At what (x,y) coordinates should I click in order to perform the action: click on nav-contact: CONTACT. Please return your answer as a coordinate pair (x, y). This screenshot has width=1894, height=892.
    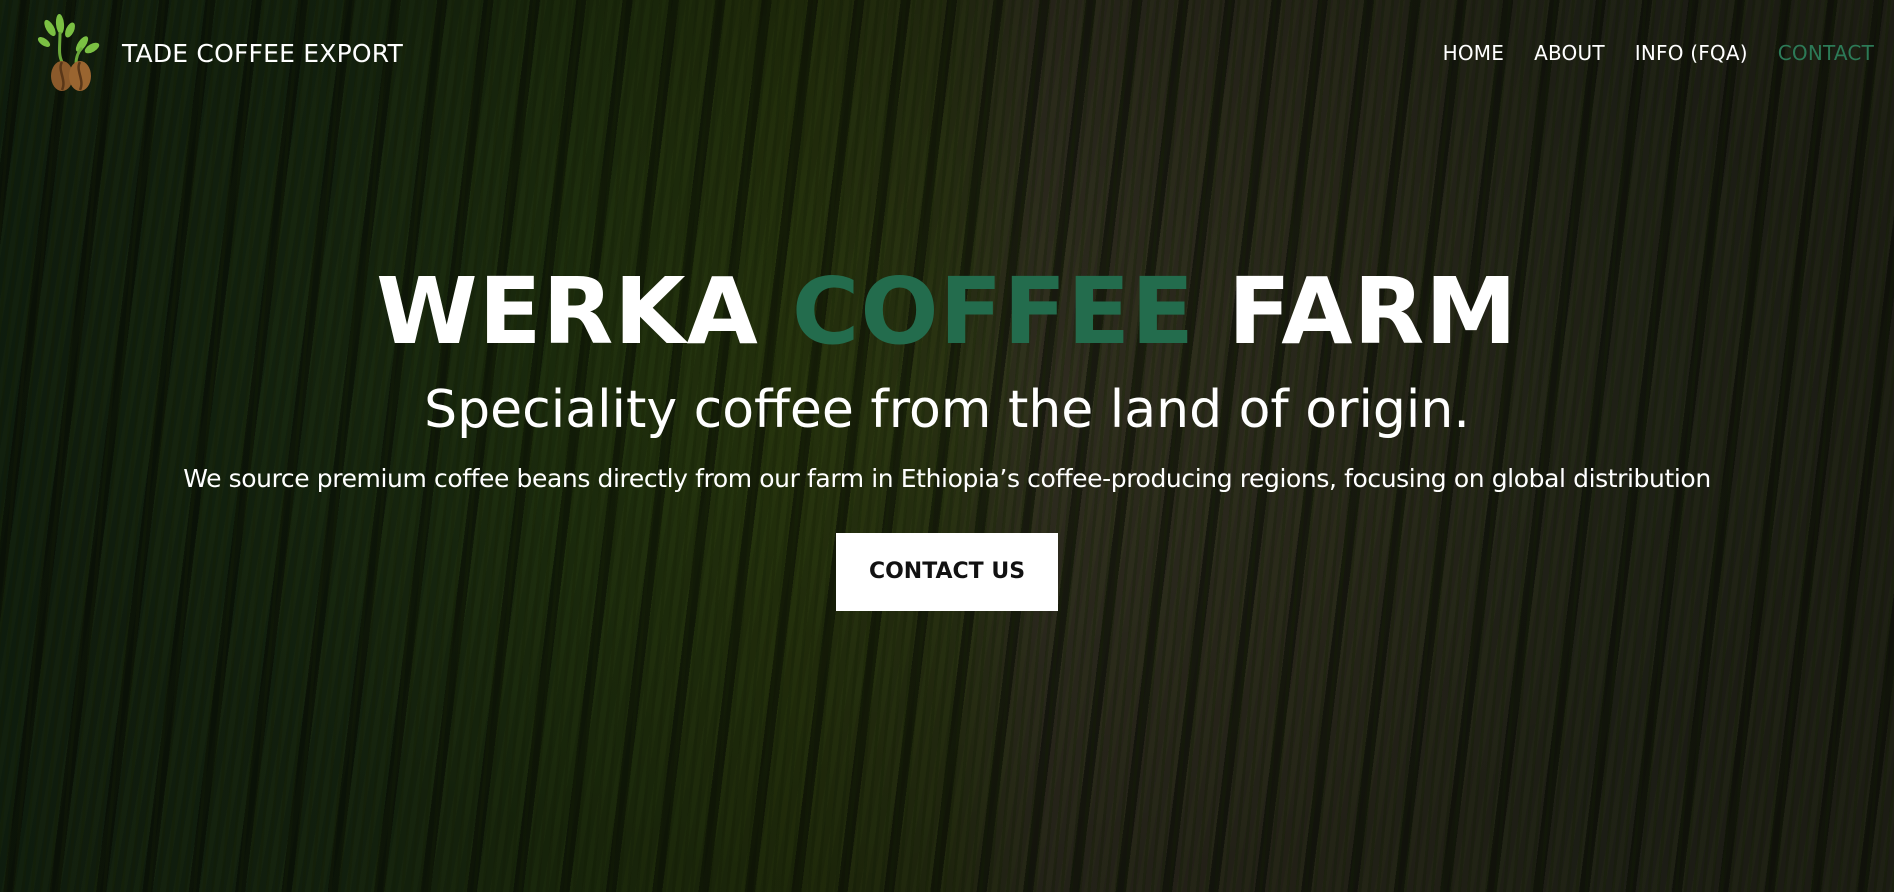
    Looking at the image, I should click on (1826, 53).